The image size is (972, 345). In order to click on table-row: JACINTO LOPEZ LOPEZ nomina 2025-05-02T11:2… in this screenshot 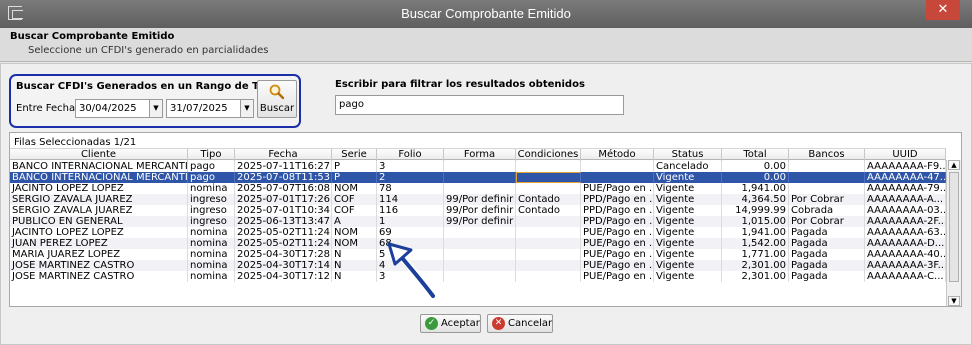, I will do `click(478, 232)`.